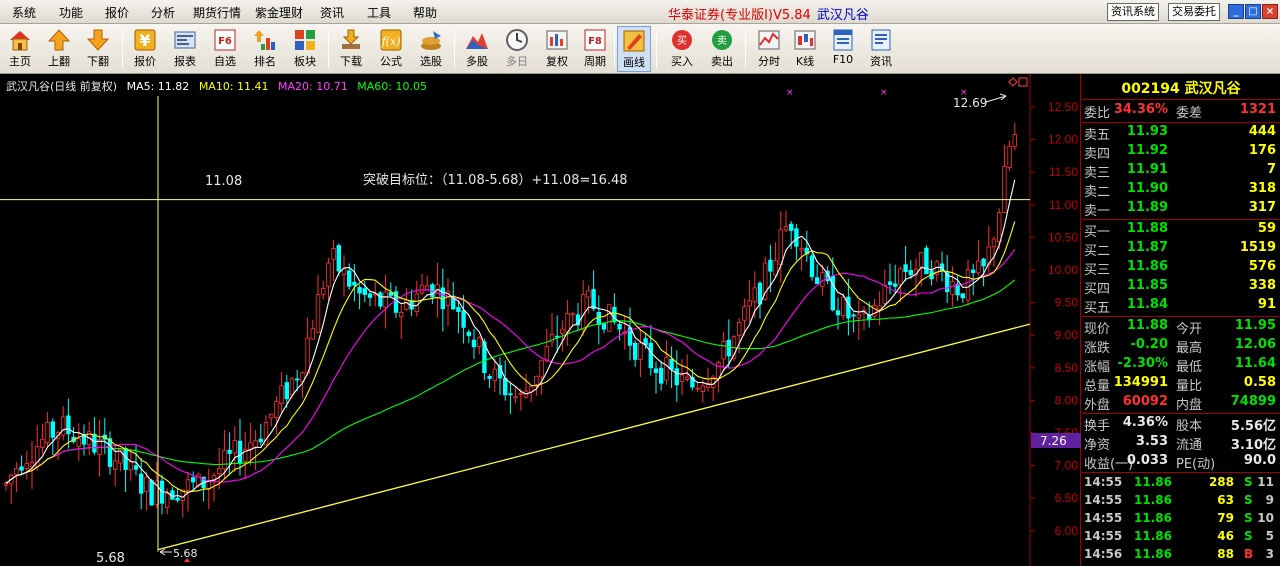 Image resolution: width=1280 pixels, height=566 pixels. What do you see at coordinates (225, 49) in the screenshot?
I see `toolbar-watchlist-button: F6 自选` at bounding box center [225, 49].